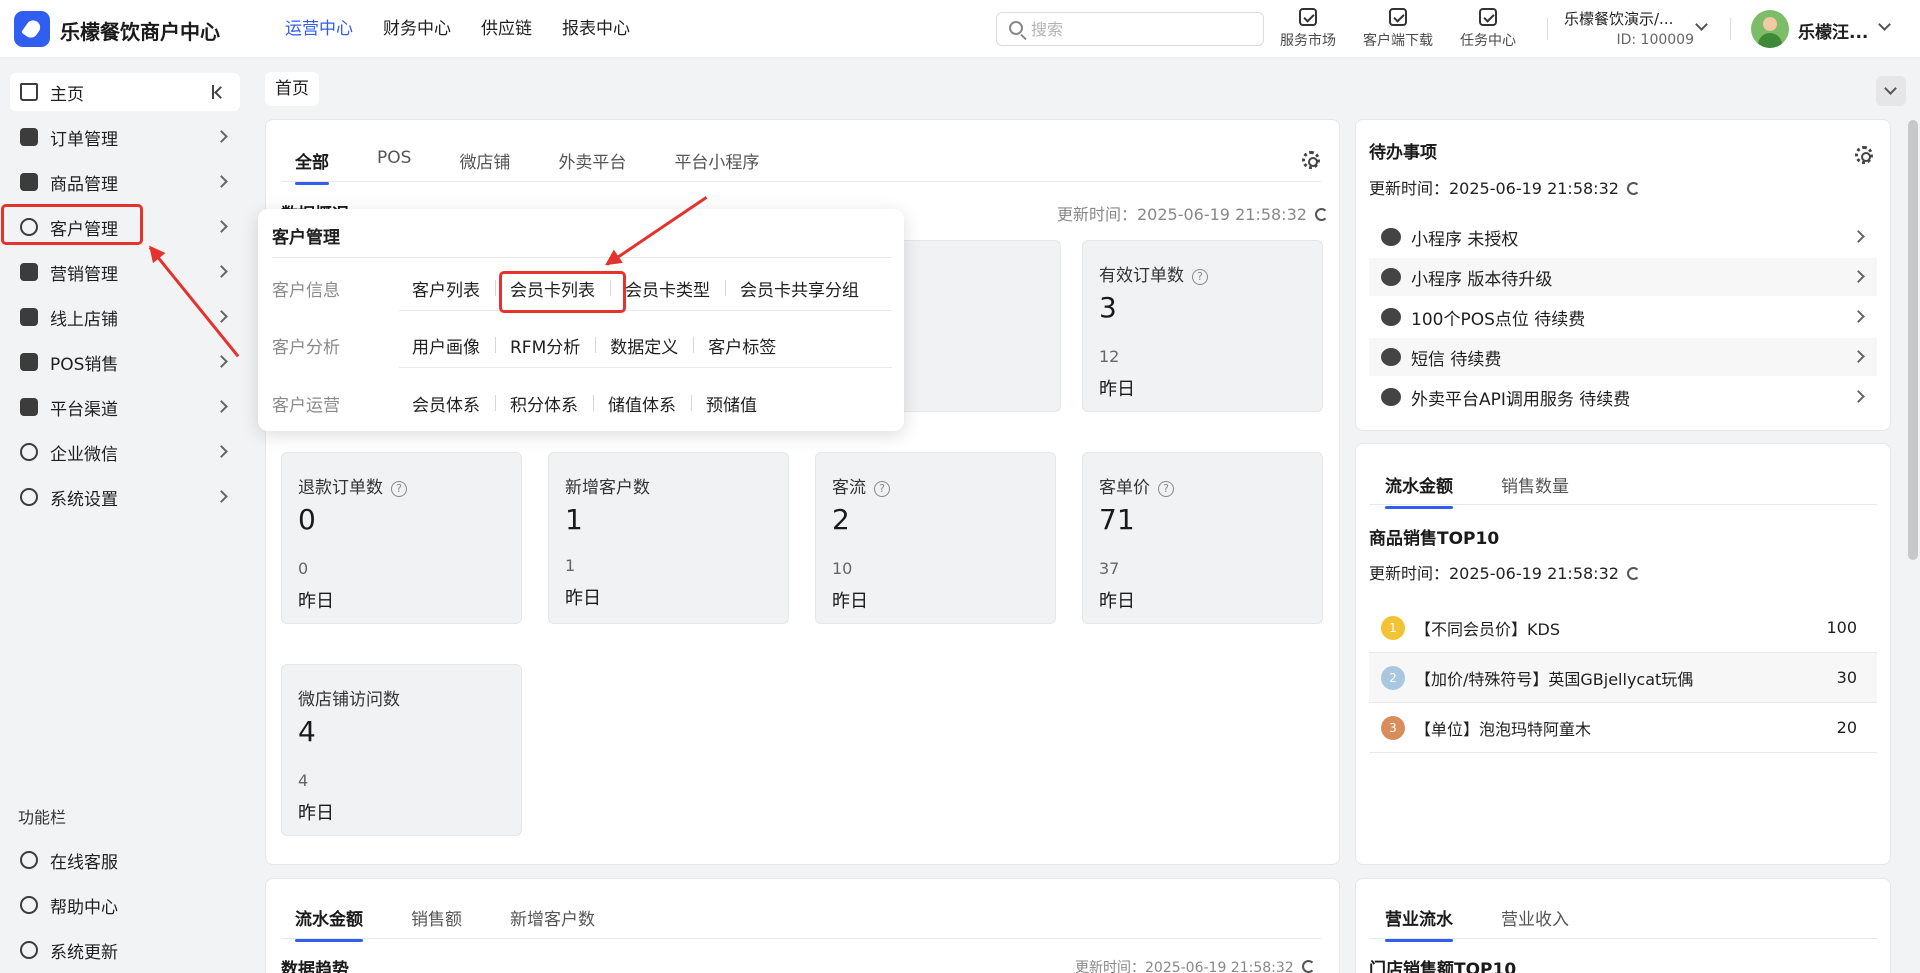  I want to click on tab-trend-new-customers: 新增客户数, so click(552, 917).